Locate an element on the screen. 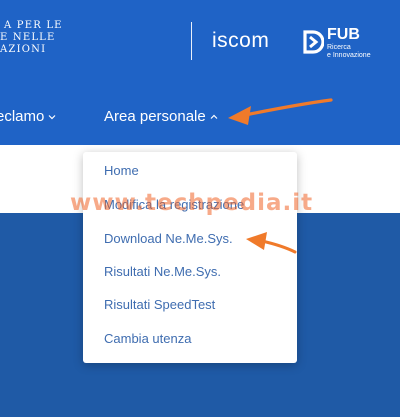  iscom-logo: iscom is located at coordinates (240, 41).